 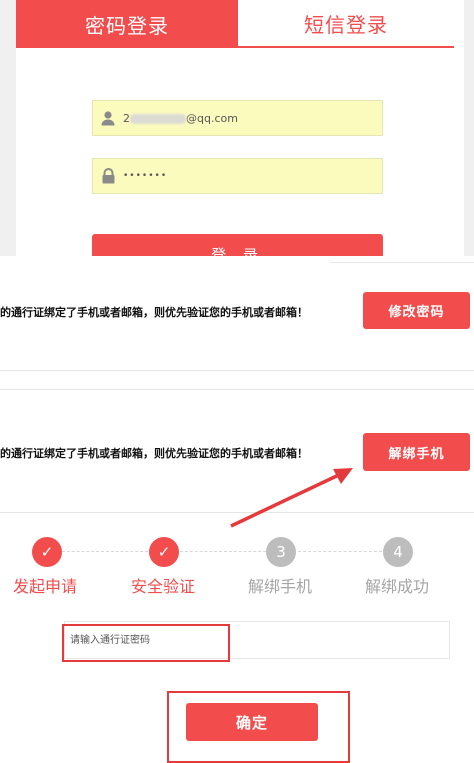 What do you see at coordinates (108, 176) in the screenshot?
I see `lock-icon` at bounding box center [108, 176].